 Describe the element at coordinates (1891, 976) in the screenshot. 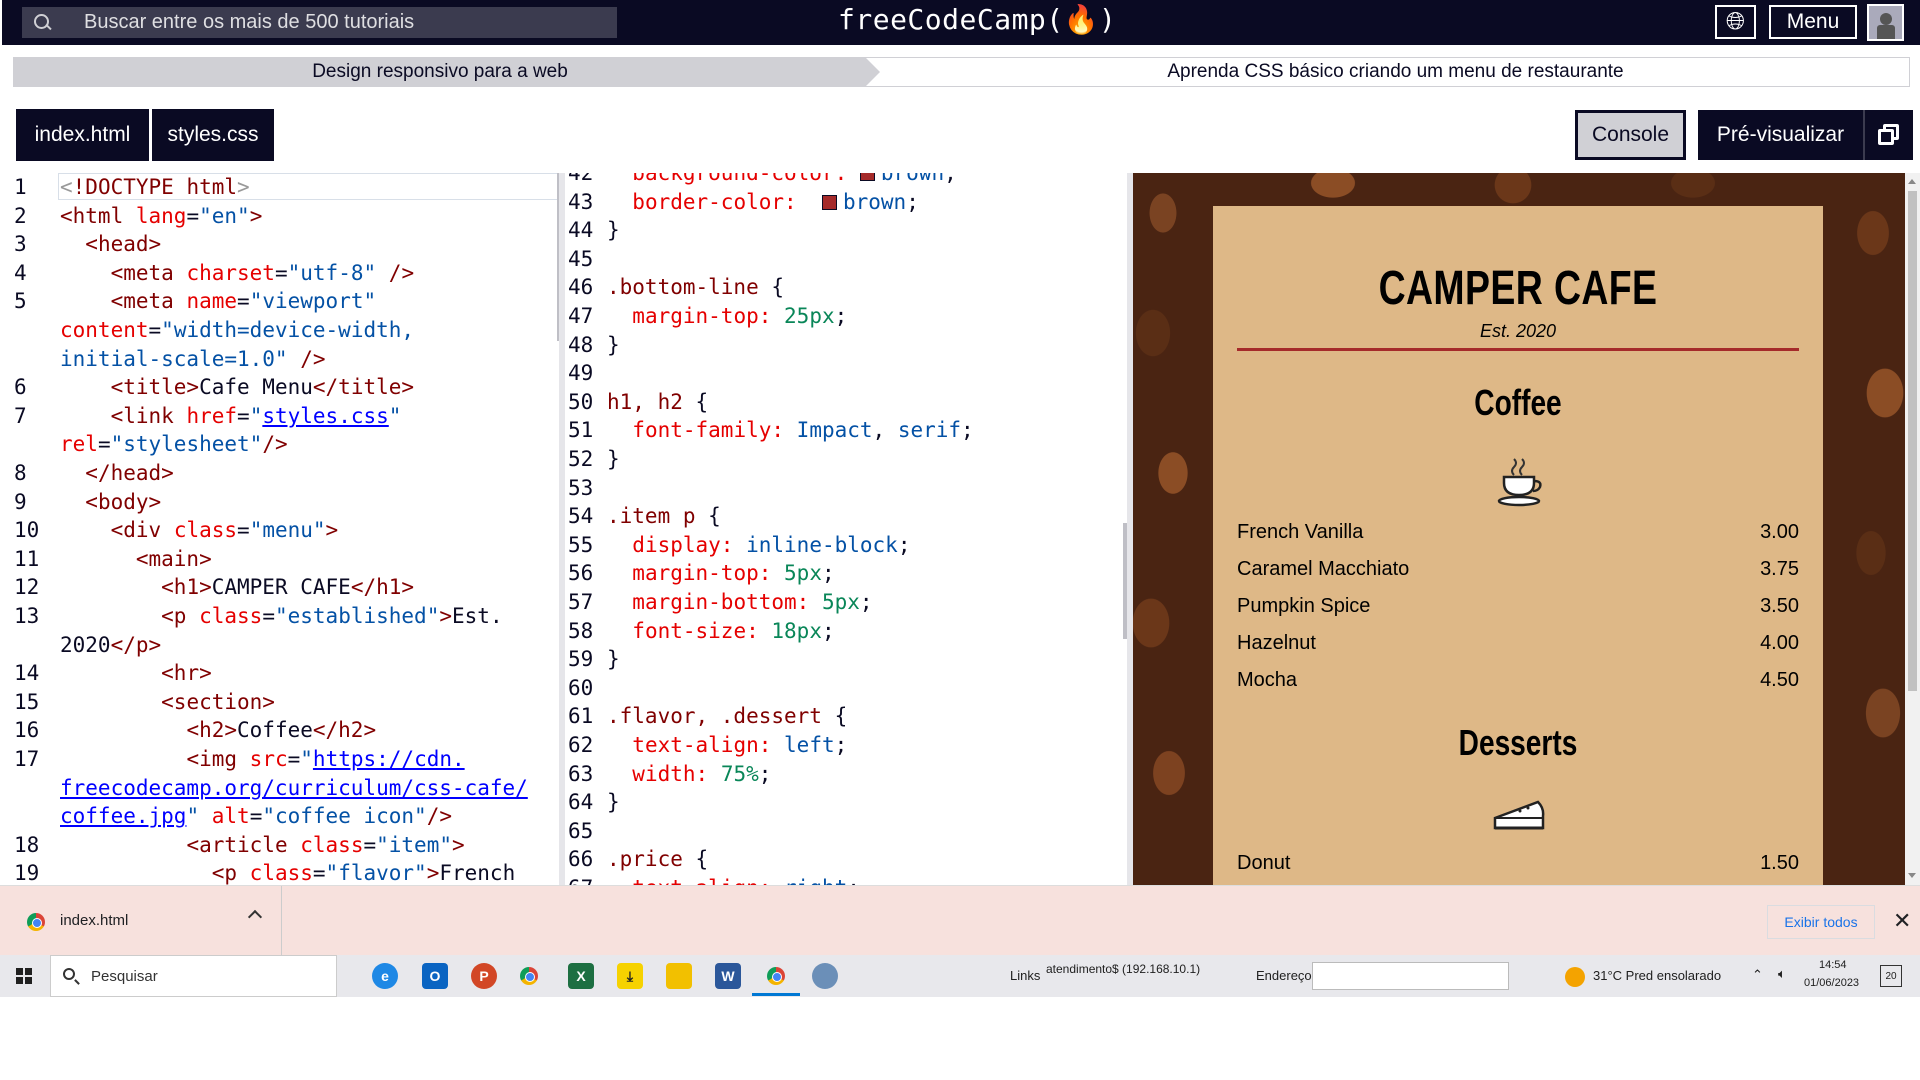

I see `notification-icon: 20` at that location.